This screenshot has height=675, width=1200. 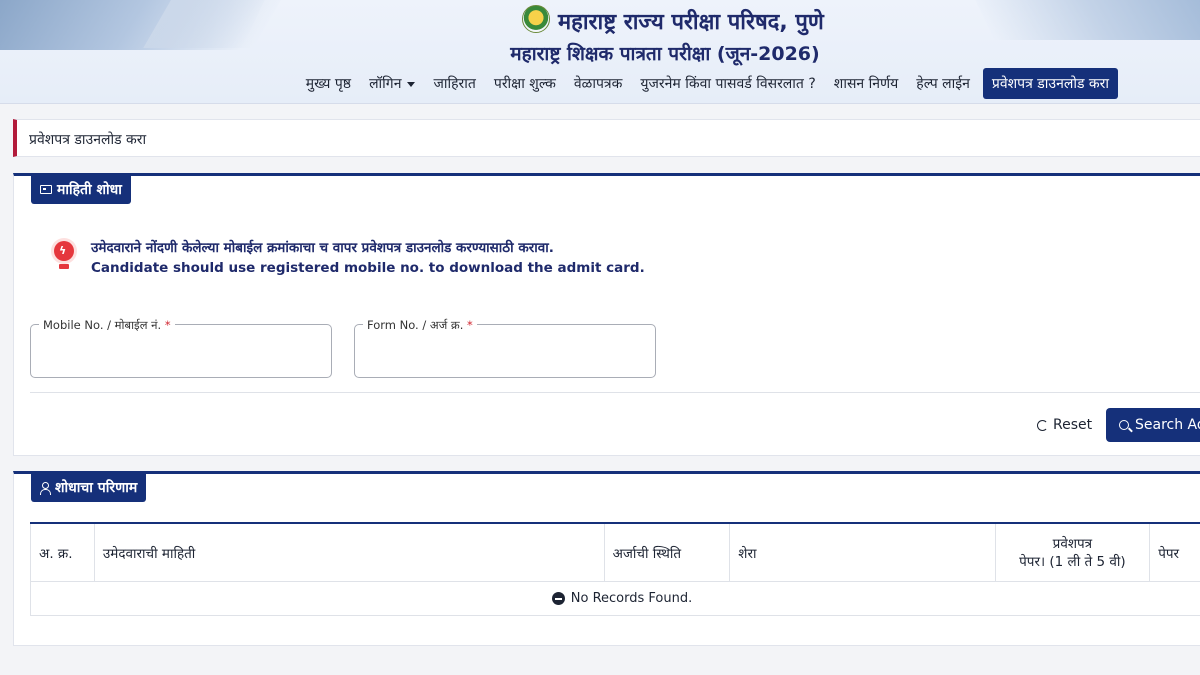 I want to click on chevron-down-icon, so click(x=411, y=84).